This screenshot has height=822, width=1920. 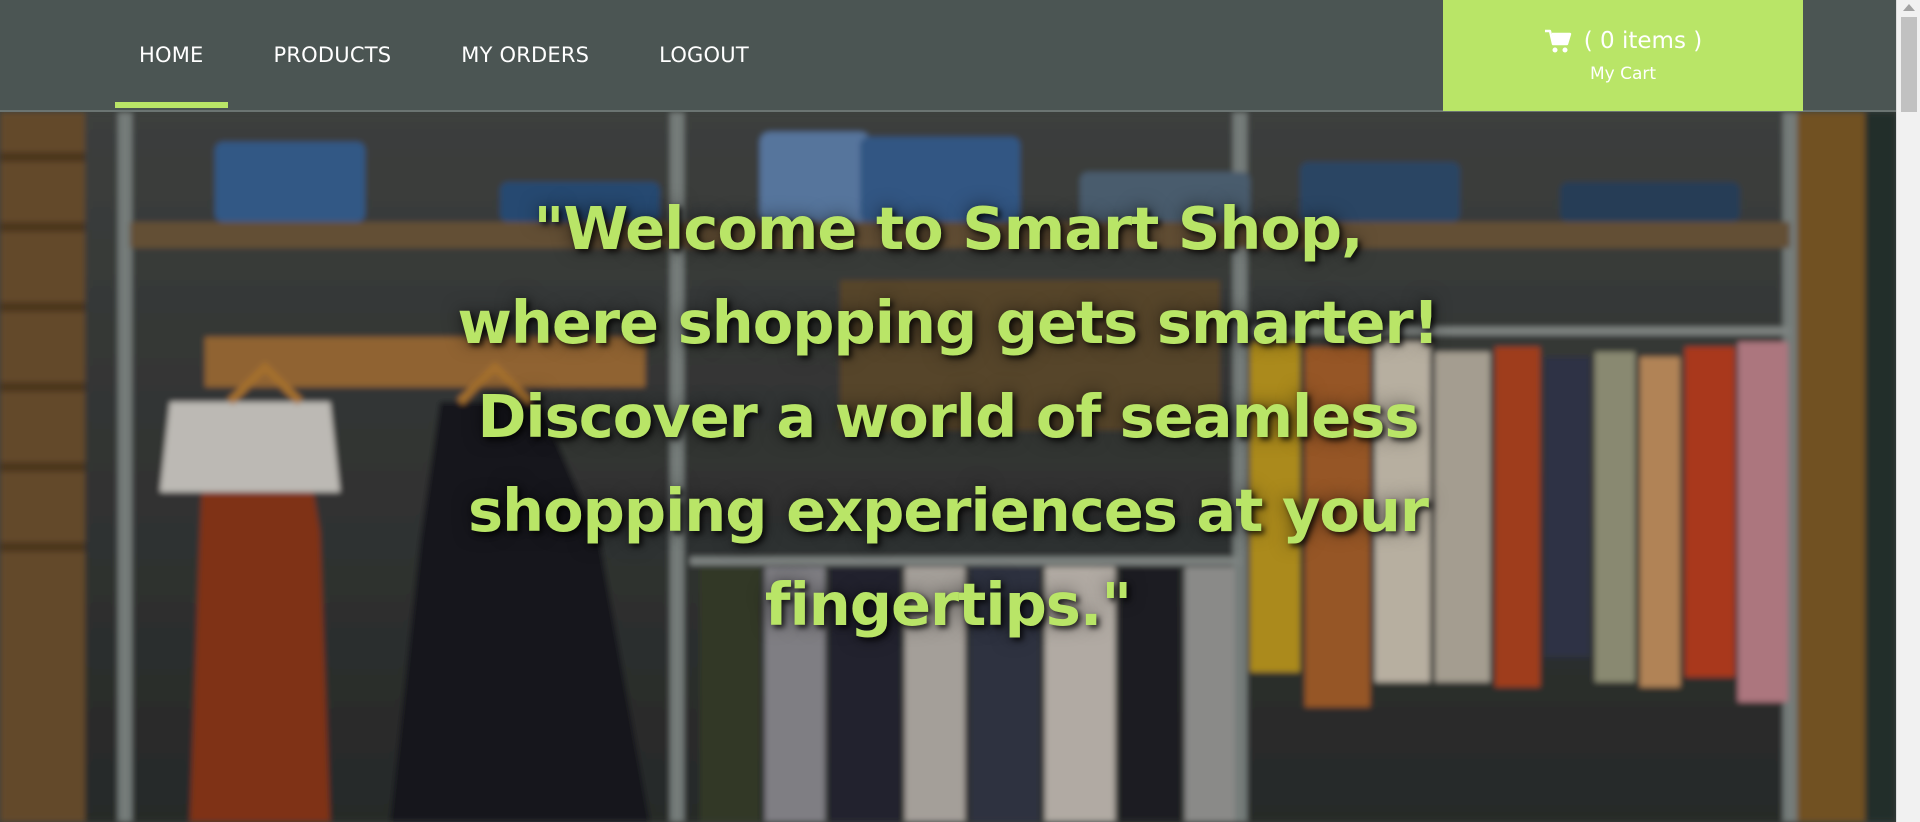 I want to click on hero-line: "Welcome to Smart Shop,, so click(x=948, y=228).